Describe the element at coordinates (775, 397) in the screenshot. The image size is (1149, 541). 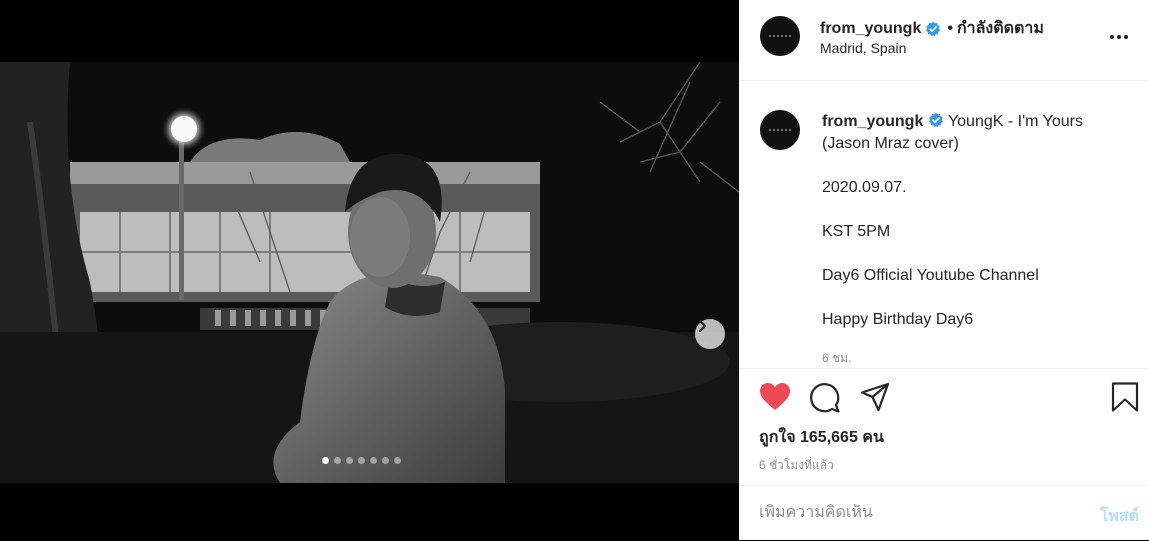
I see `heart-icon` at that location.